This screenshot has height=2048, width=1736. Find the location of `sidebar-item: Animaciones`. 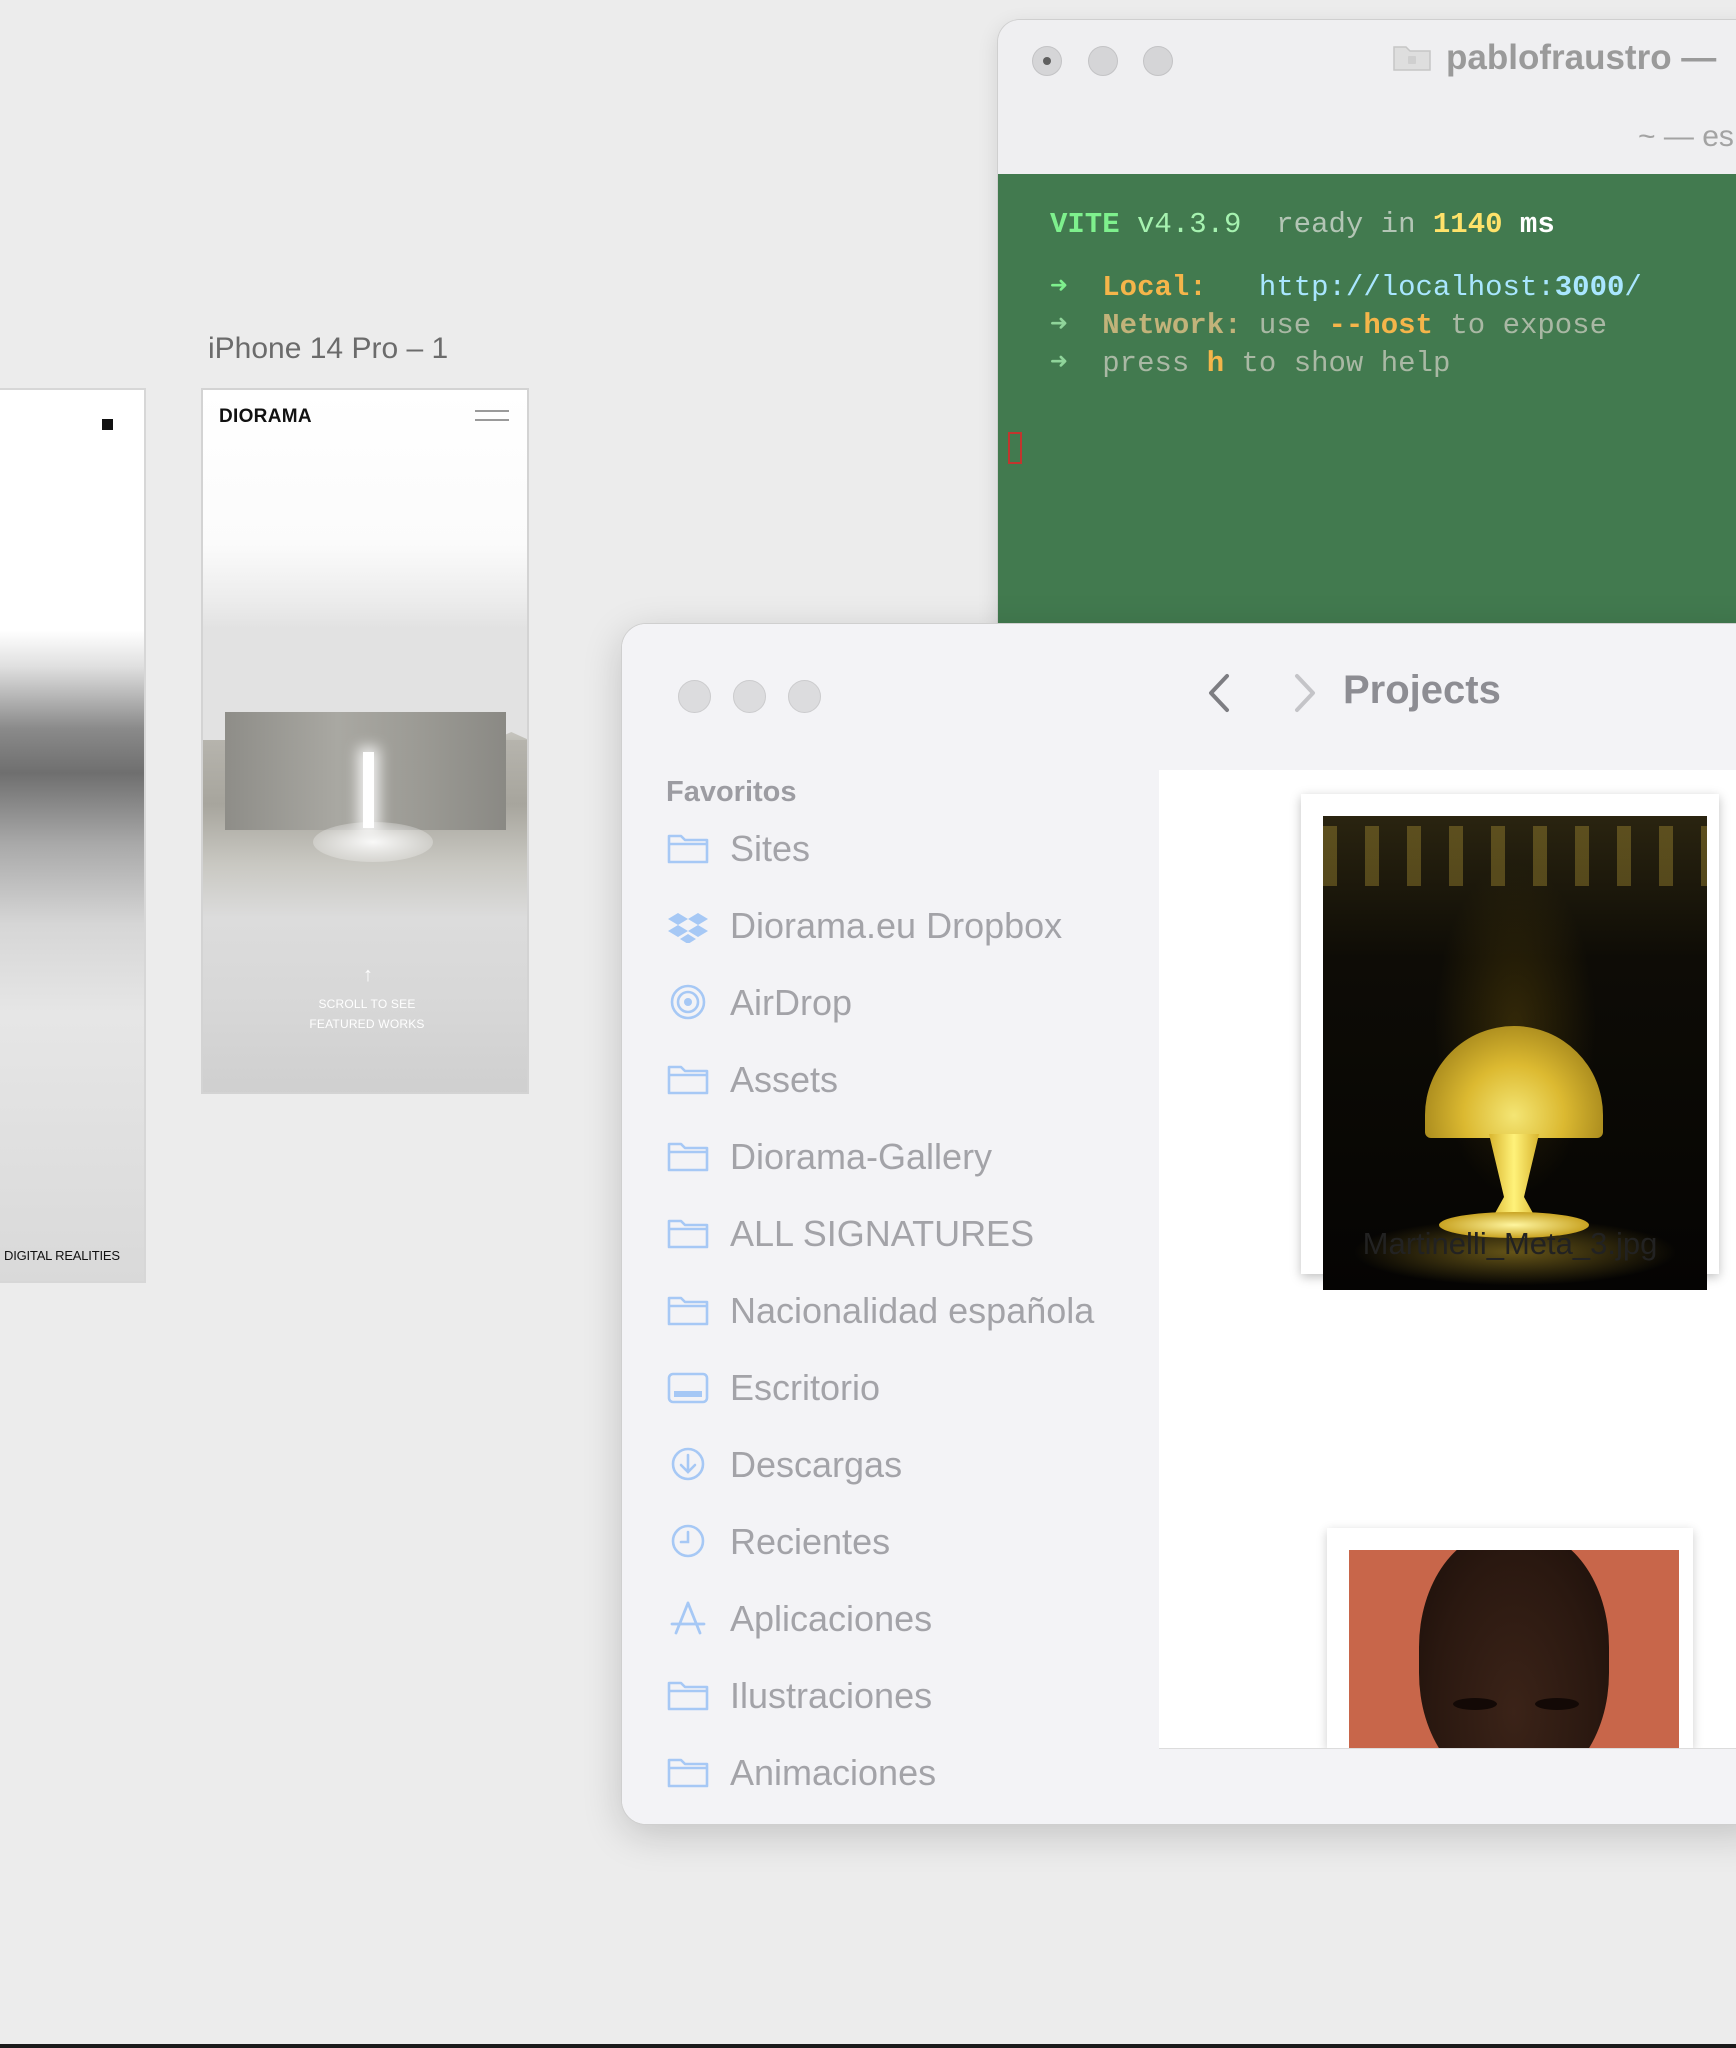

sidebar-item: Animaciones is located at coordinates (906, 1776).